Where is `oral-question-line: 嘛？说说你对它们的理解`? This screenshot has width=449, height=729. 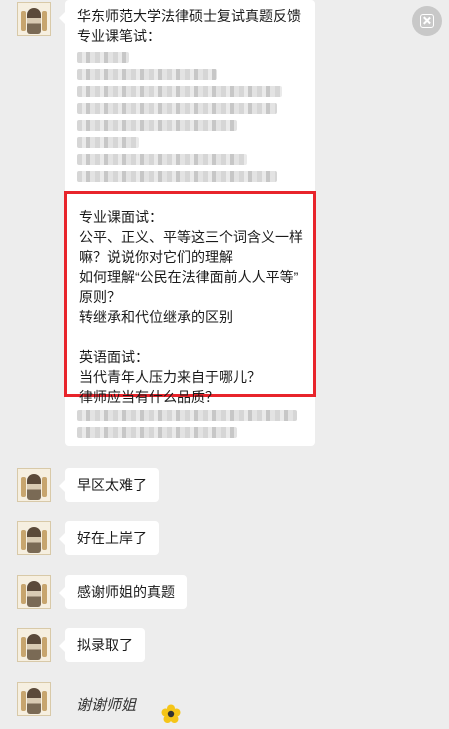 oral-question-line: 嘛？说说你对它们的理解 is located at coordinates (156, 257).